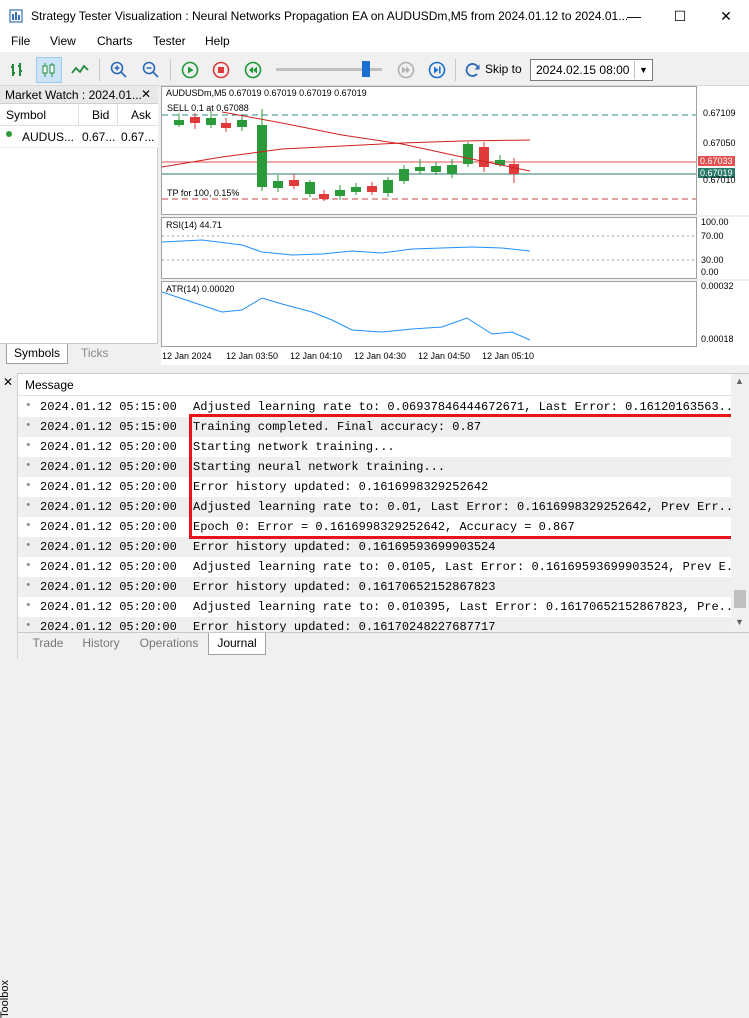 Image resolution: width=749 pixels, height=1018 pixels. What do you see at coordinates (583, 70) in the screenshot?
I see `skip-to-date-value: 2024.02.15 08:00` at bounding box center [583, 70].